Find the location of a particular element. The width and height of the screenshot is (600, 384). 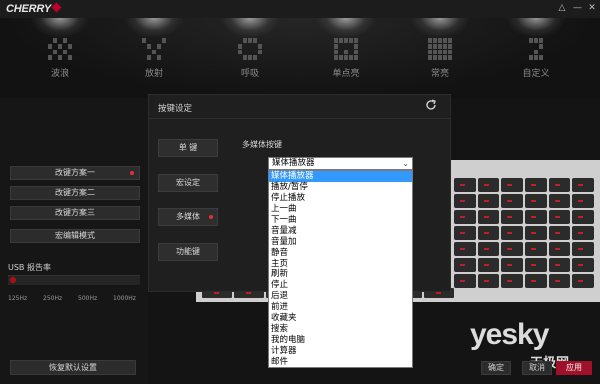

tab-multimedia: 多媒体 is located at coordinates (188, 217).